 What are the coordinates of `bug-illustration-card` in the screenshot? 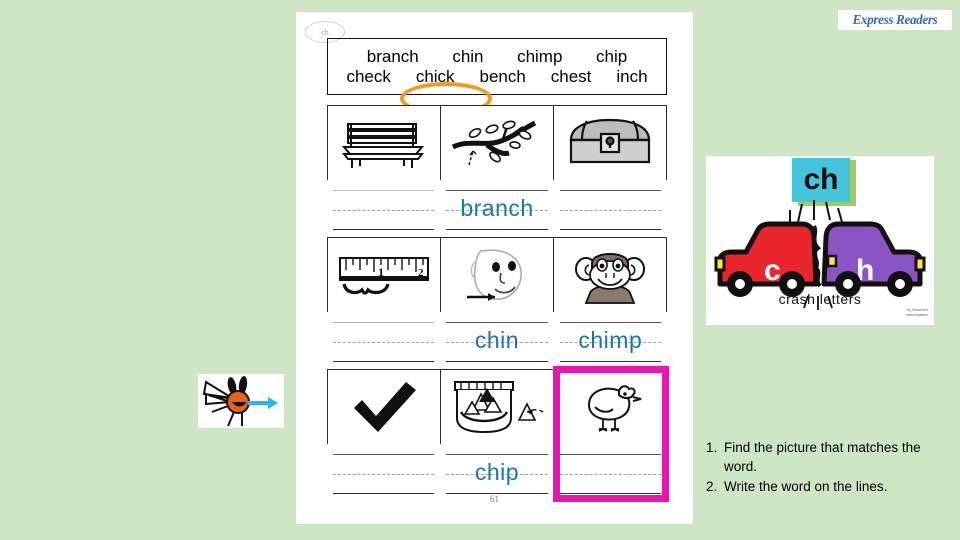 It's located at (241, 401).